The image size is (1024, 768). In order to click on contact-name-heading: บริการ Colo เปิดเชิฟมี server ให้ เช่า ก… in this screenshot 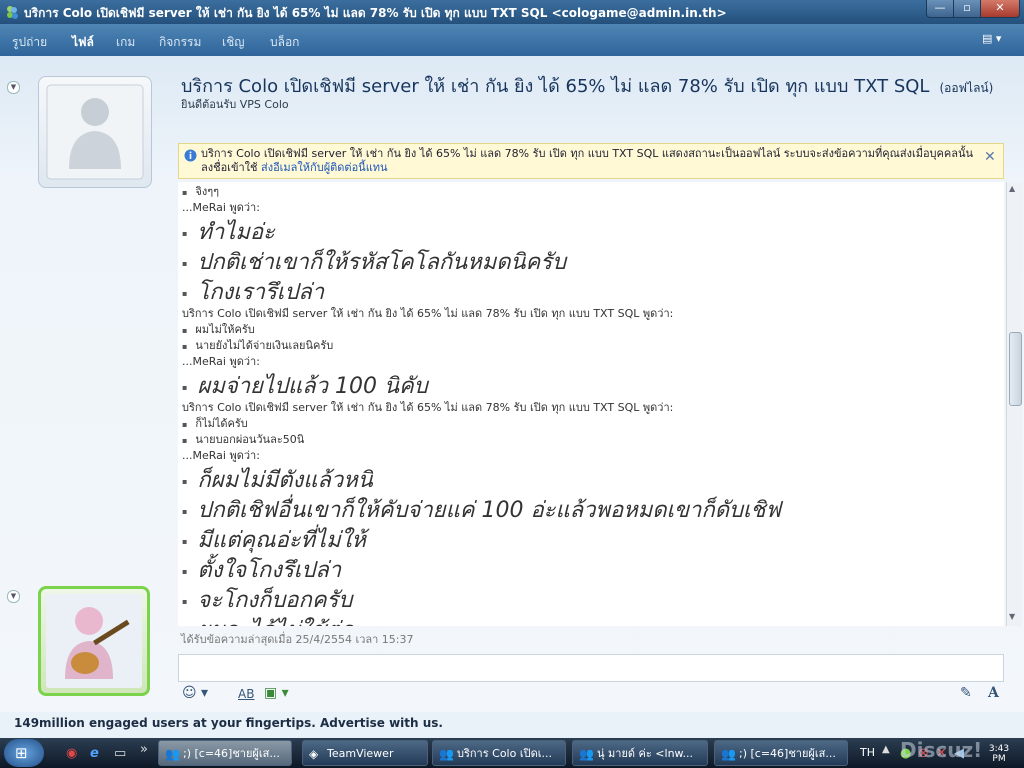, I will do `click(587, 85)`.